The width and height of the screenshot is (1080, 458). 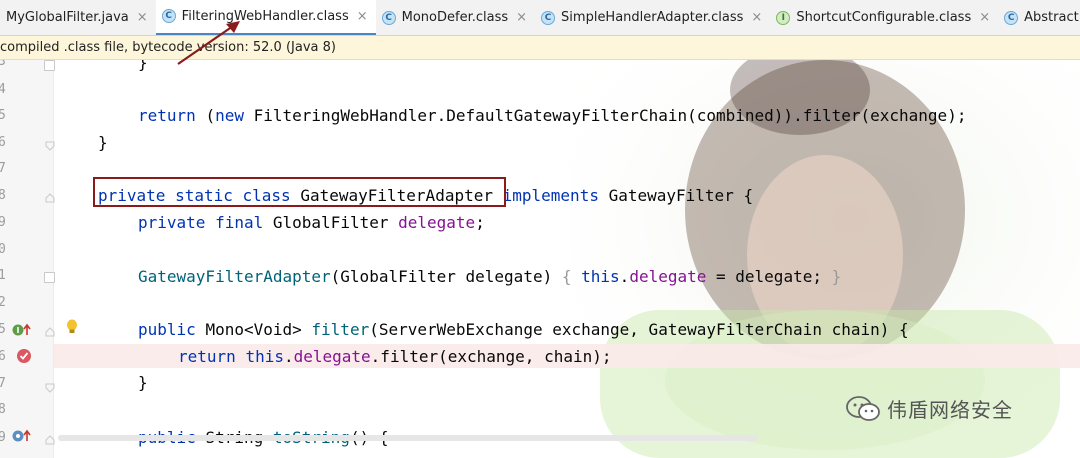 I want to click on wechat-icon, so click(x=863, y=408).